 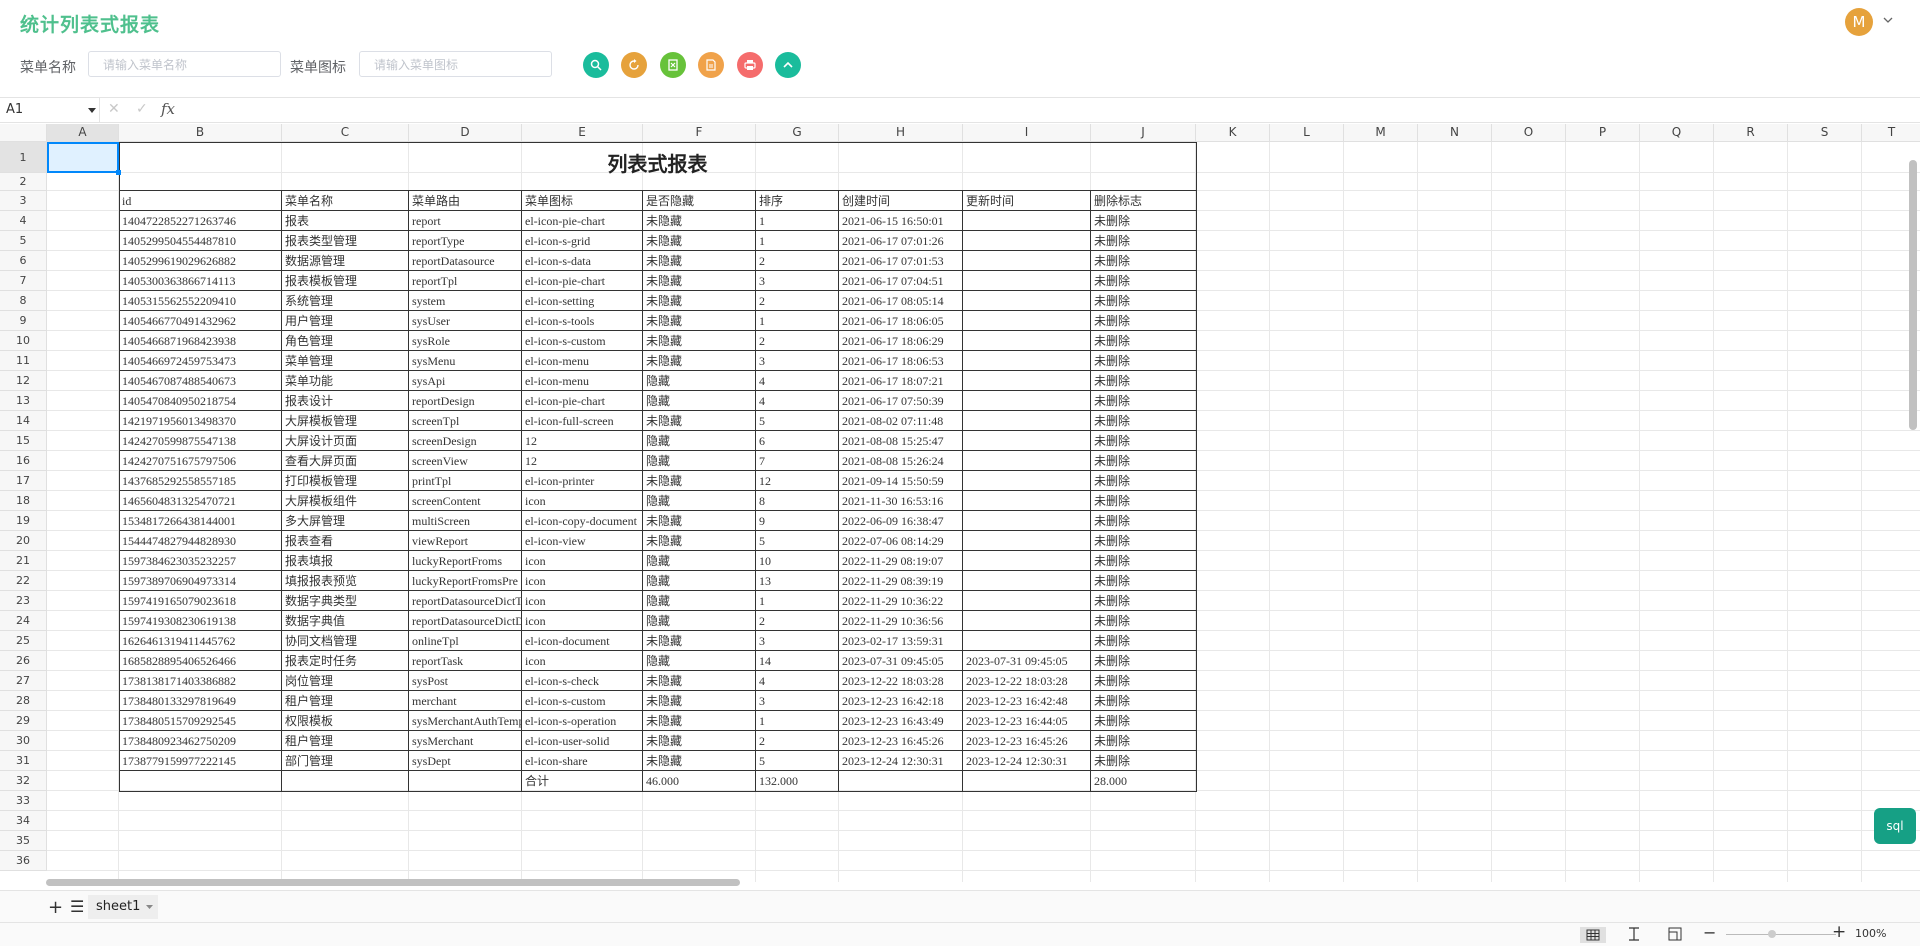 I want to click on table-cell: 岗位管理, so click(x=345, y=681).